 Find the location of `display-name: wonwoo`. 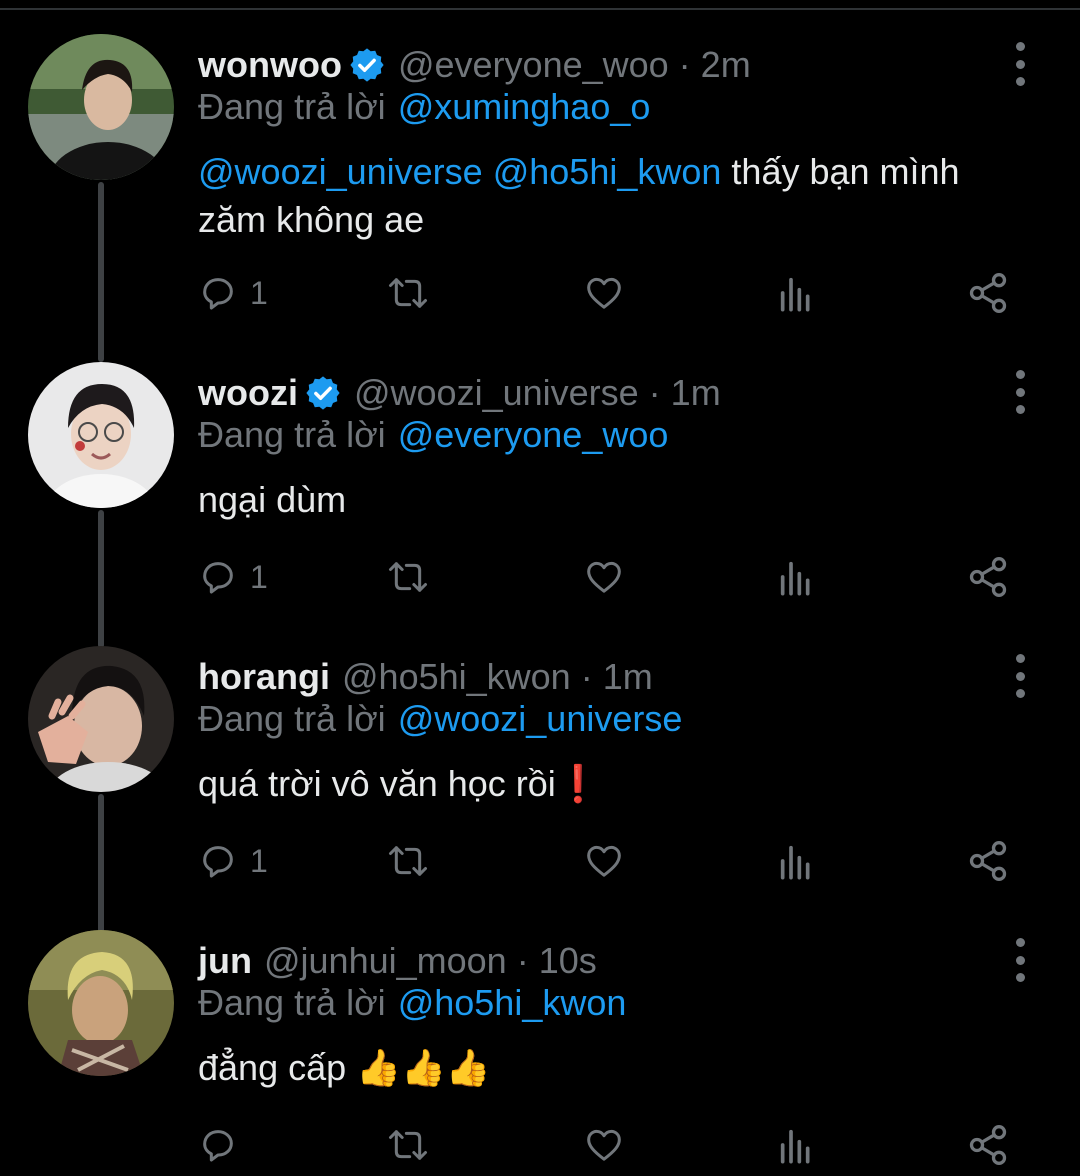

display-name: wonwoo is located at coordinates (270, 65).